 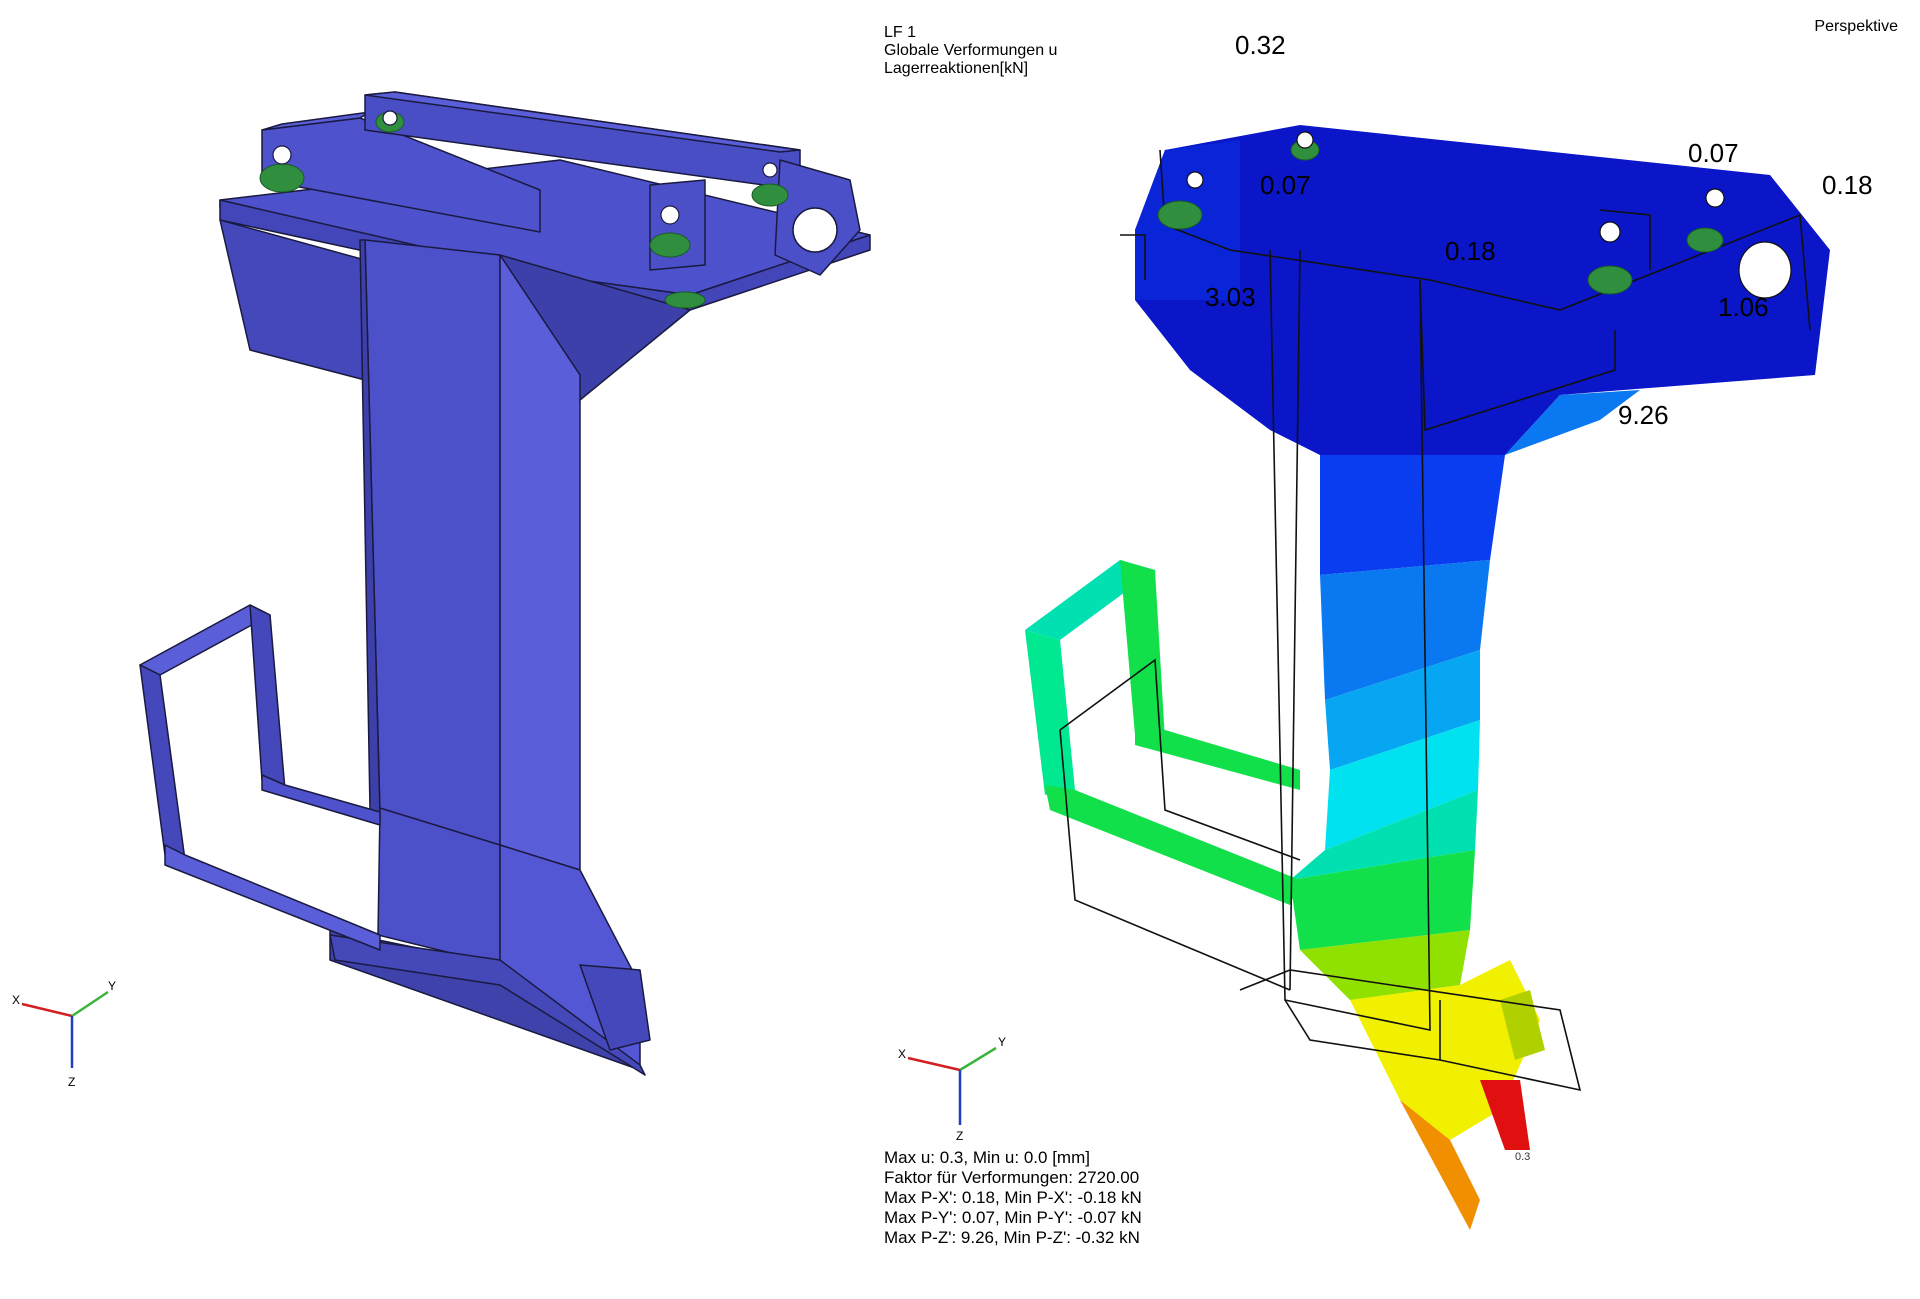 What do you see at coordinates (956, 68) in the screenshot?
I see `legend-line-reactions: Lagerreaktionen[kN]` at bounding box center [956, 68].